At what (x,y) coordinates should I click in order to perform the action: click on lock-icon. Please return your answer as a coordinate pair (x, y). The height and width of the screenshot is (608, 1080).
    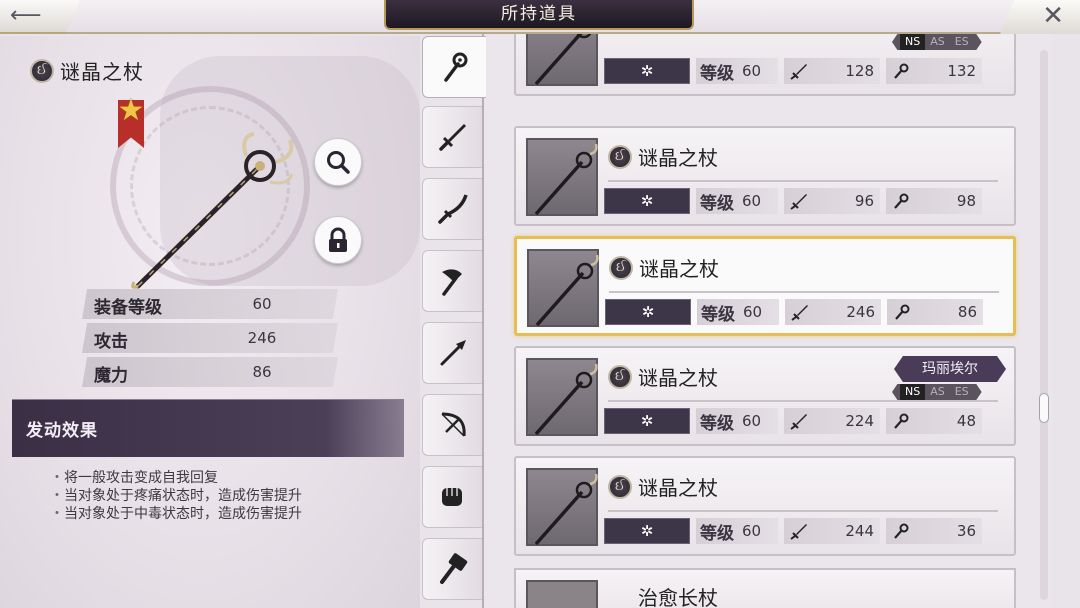
    Looking at the image, I should click on (338, 239).